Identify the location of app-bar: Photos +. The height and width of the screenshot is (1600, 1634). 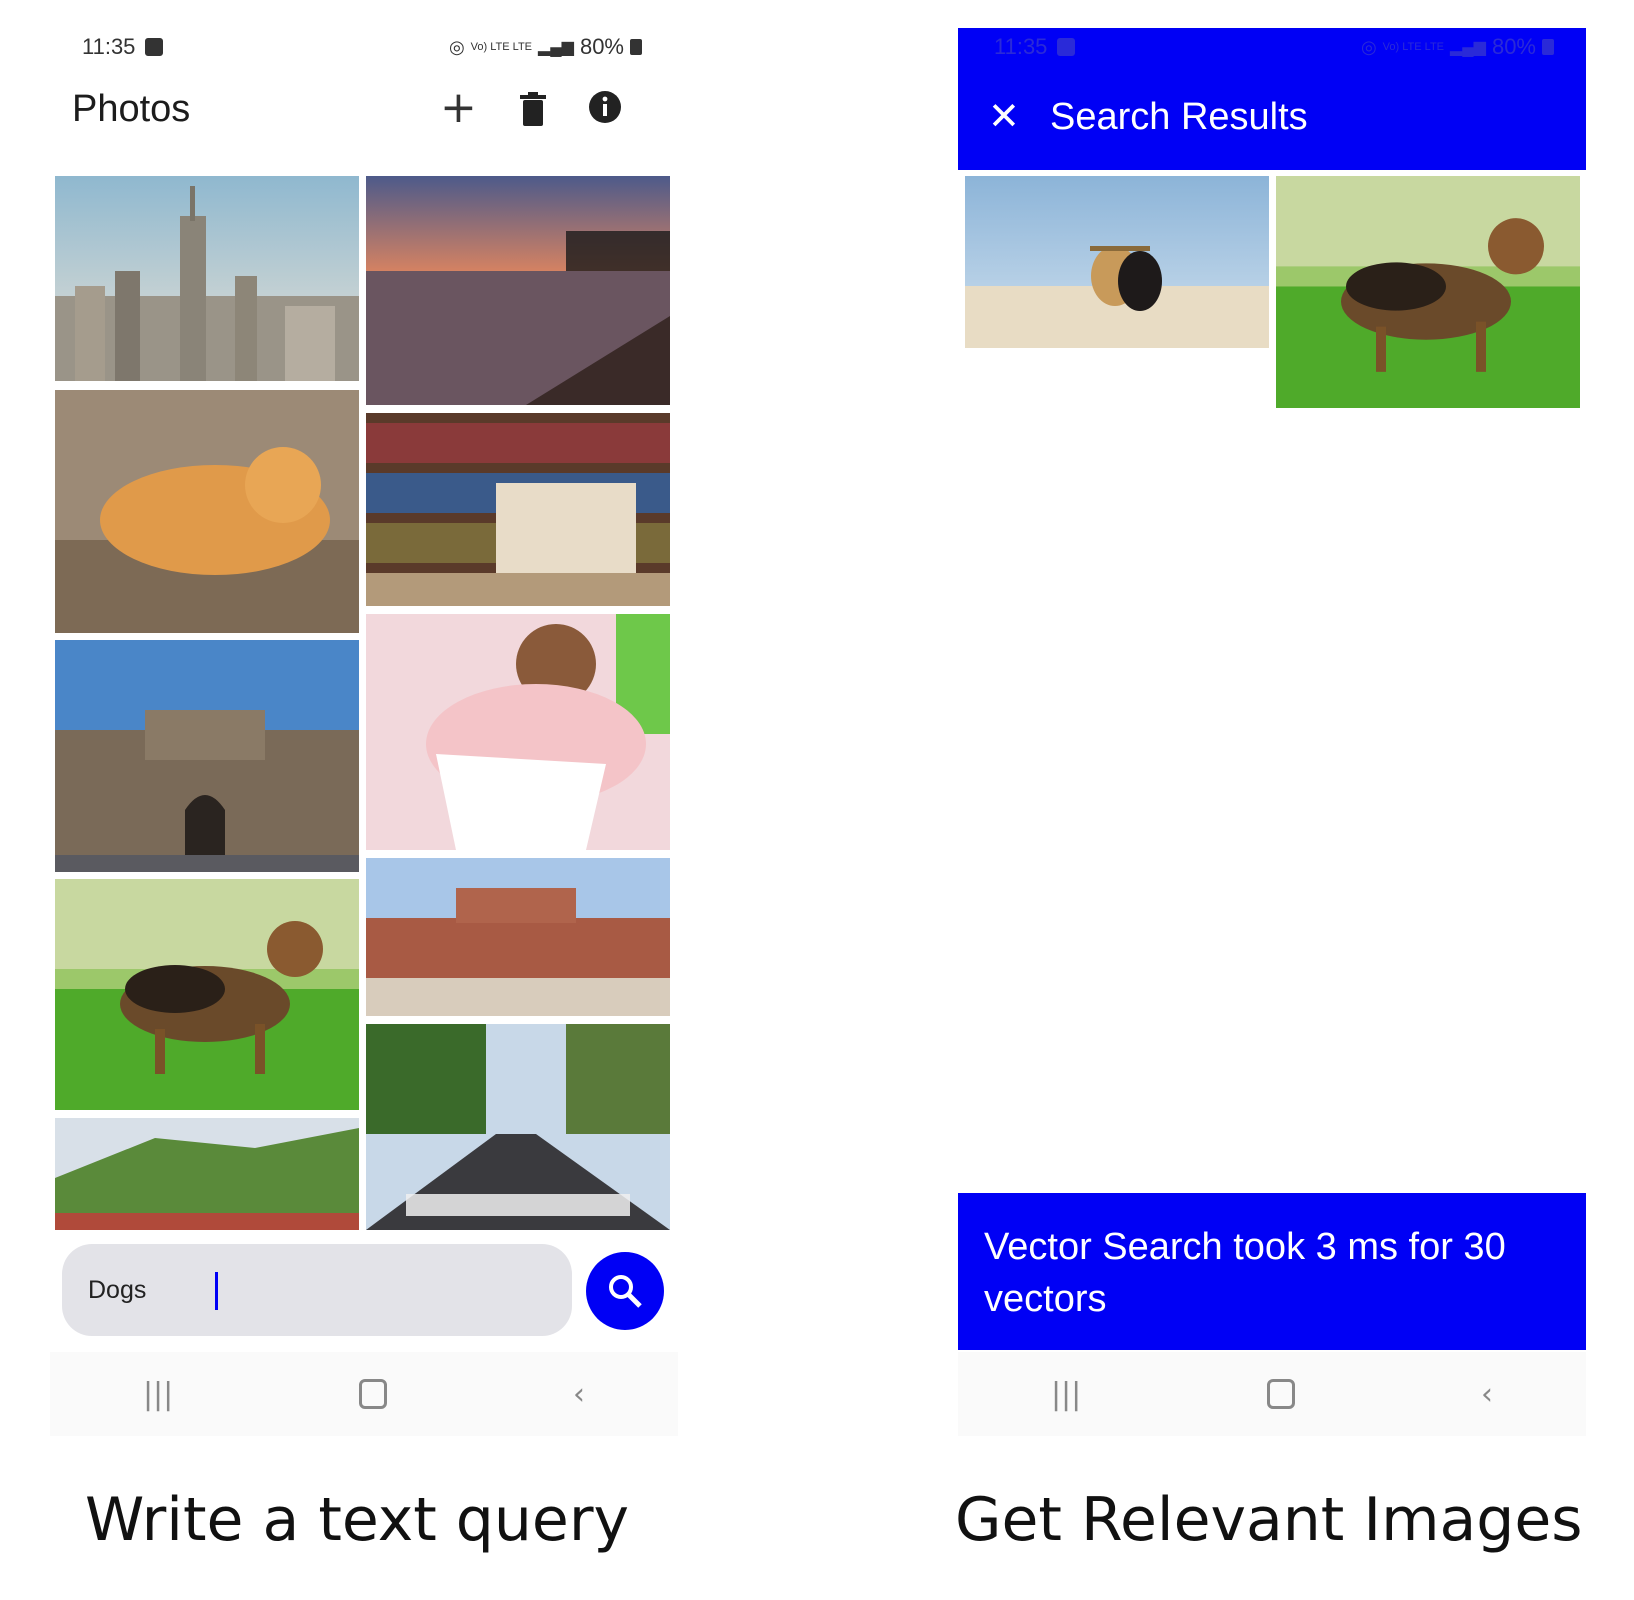
(362, 111).